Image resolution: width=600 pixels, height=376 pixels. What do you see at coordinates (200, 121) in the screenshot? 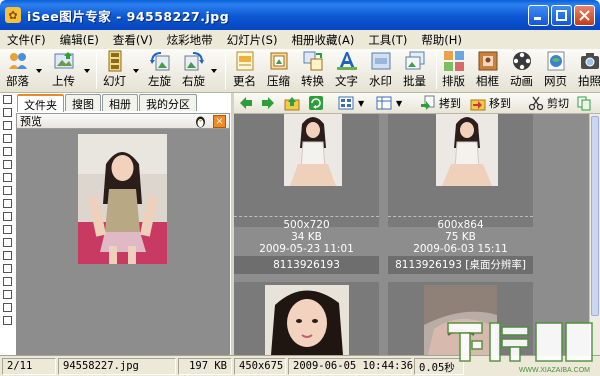
I see `qq-penguin-icon` at bounding box center [200, 121].